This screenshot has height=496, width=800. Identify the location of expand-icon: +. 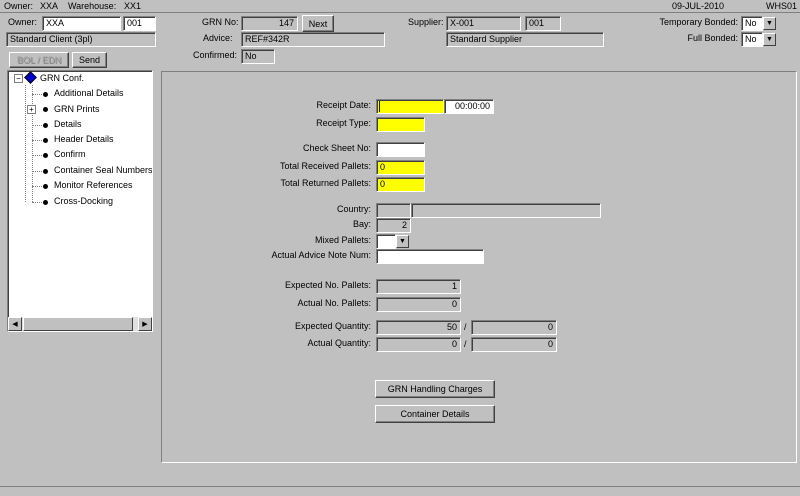
(31, 109).